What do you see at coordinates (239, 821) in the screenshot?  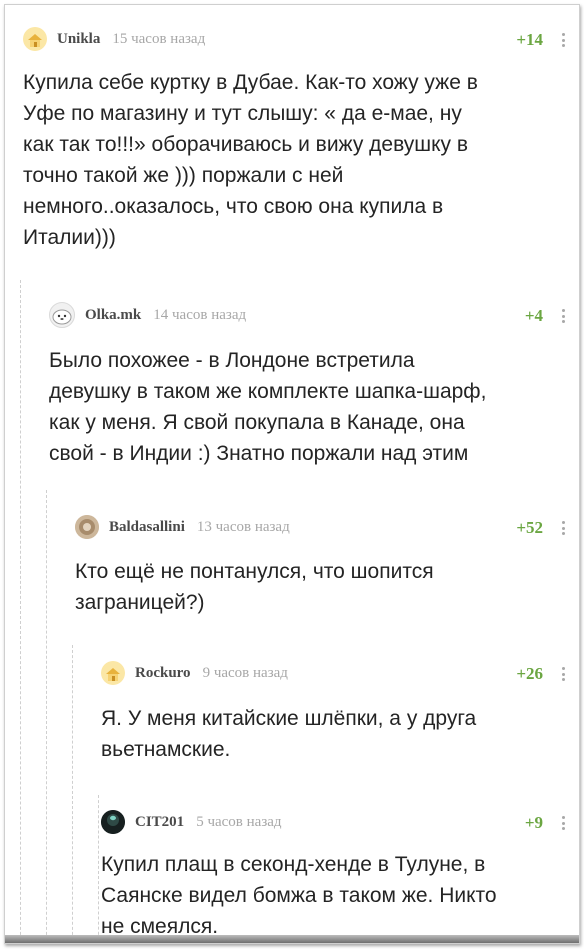 I see `comment-time: 5 часов назад` at bounding box center [239, 821].